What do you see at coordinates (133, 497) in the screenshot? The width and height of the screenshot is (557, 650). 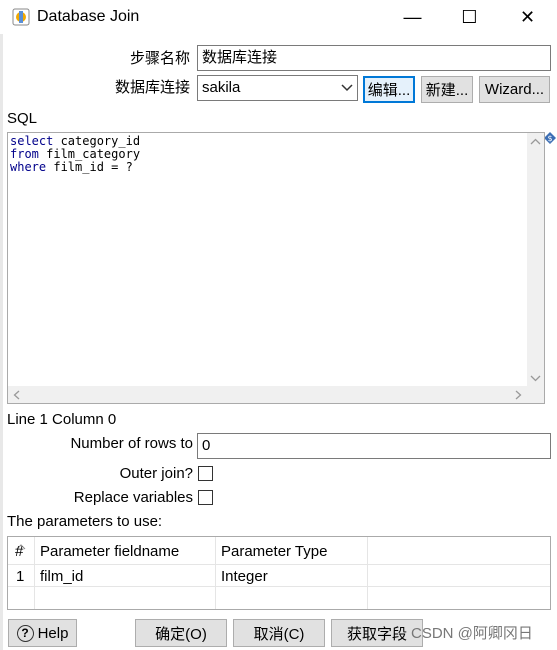 I see `replace-variables-label: Replace variables` at bounding box center [133, 497].